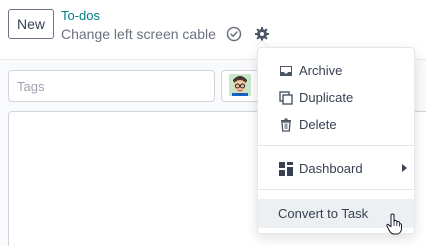 This screenshot has height=246, width=426. I want to click on new-button: New, so click(31, 24).